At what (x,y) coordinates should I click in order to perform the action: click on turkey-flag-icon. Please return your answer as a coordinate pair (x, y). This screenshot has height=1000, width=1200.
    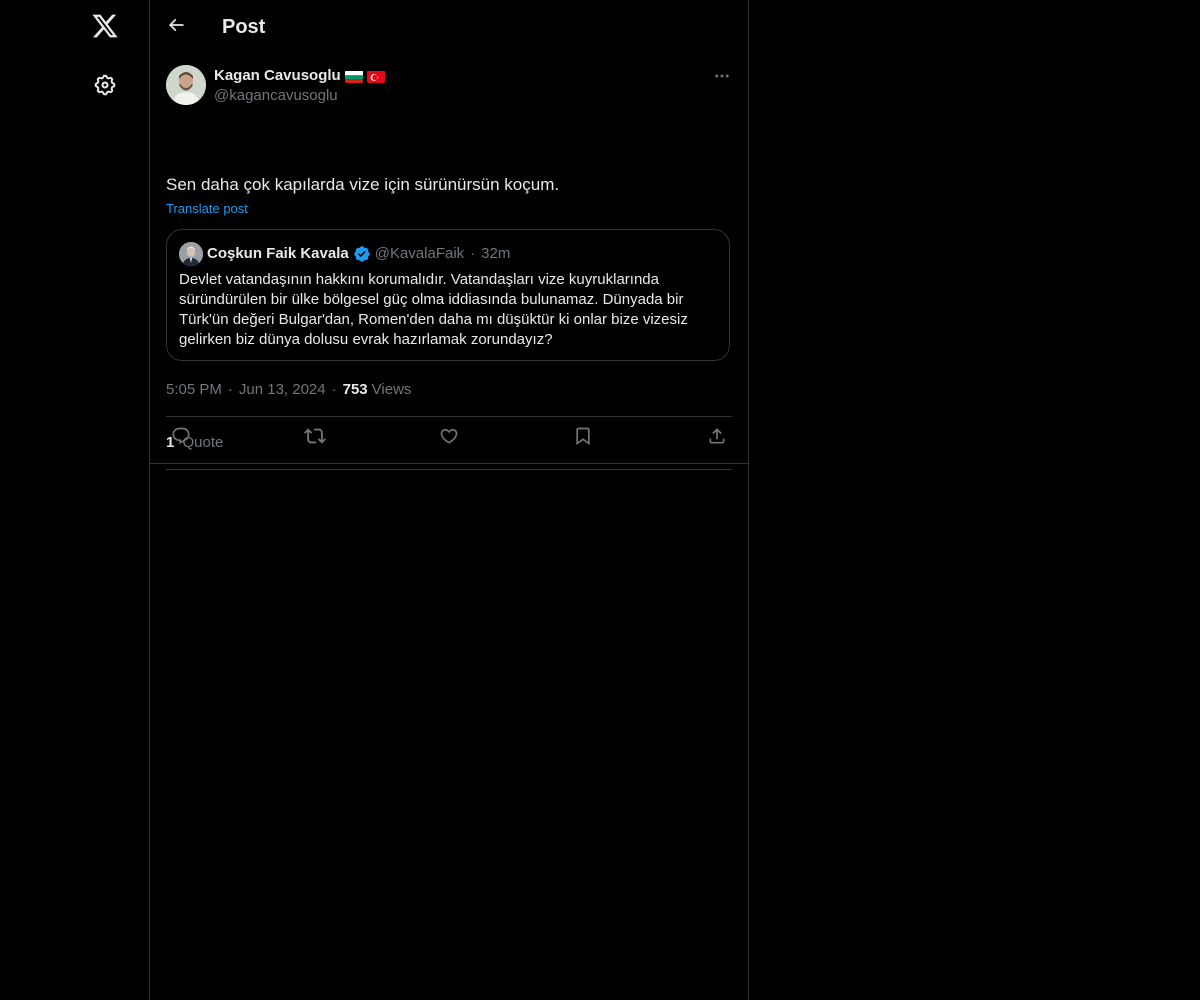
    Looking at the image, I should click on (375, 76).